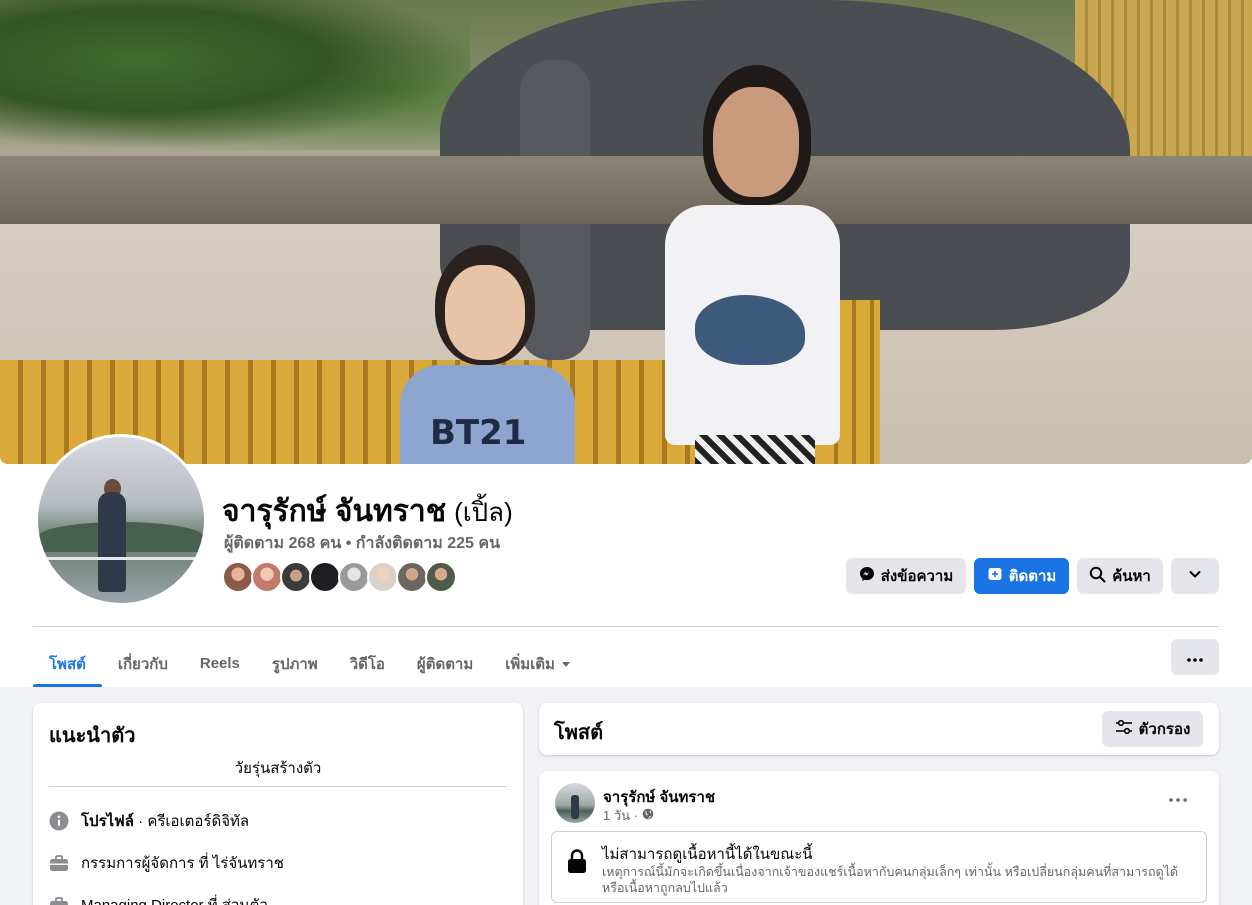 The height and width of the screenshot is (905, 1252). I want to click on search-icon, so click(1097, 576).